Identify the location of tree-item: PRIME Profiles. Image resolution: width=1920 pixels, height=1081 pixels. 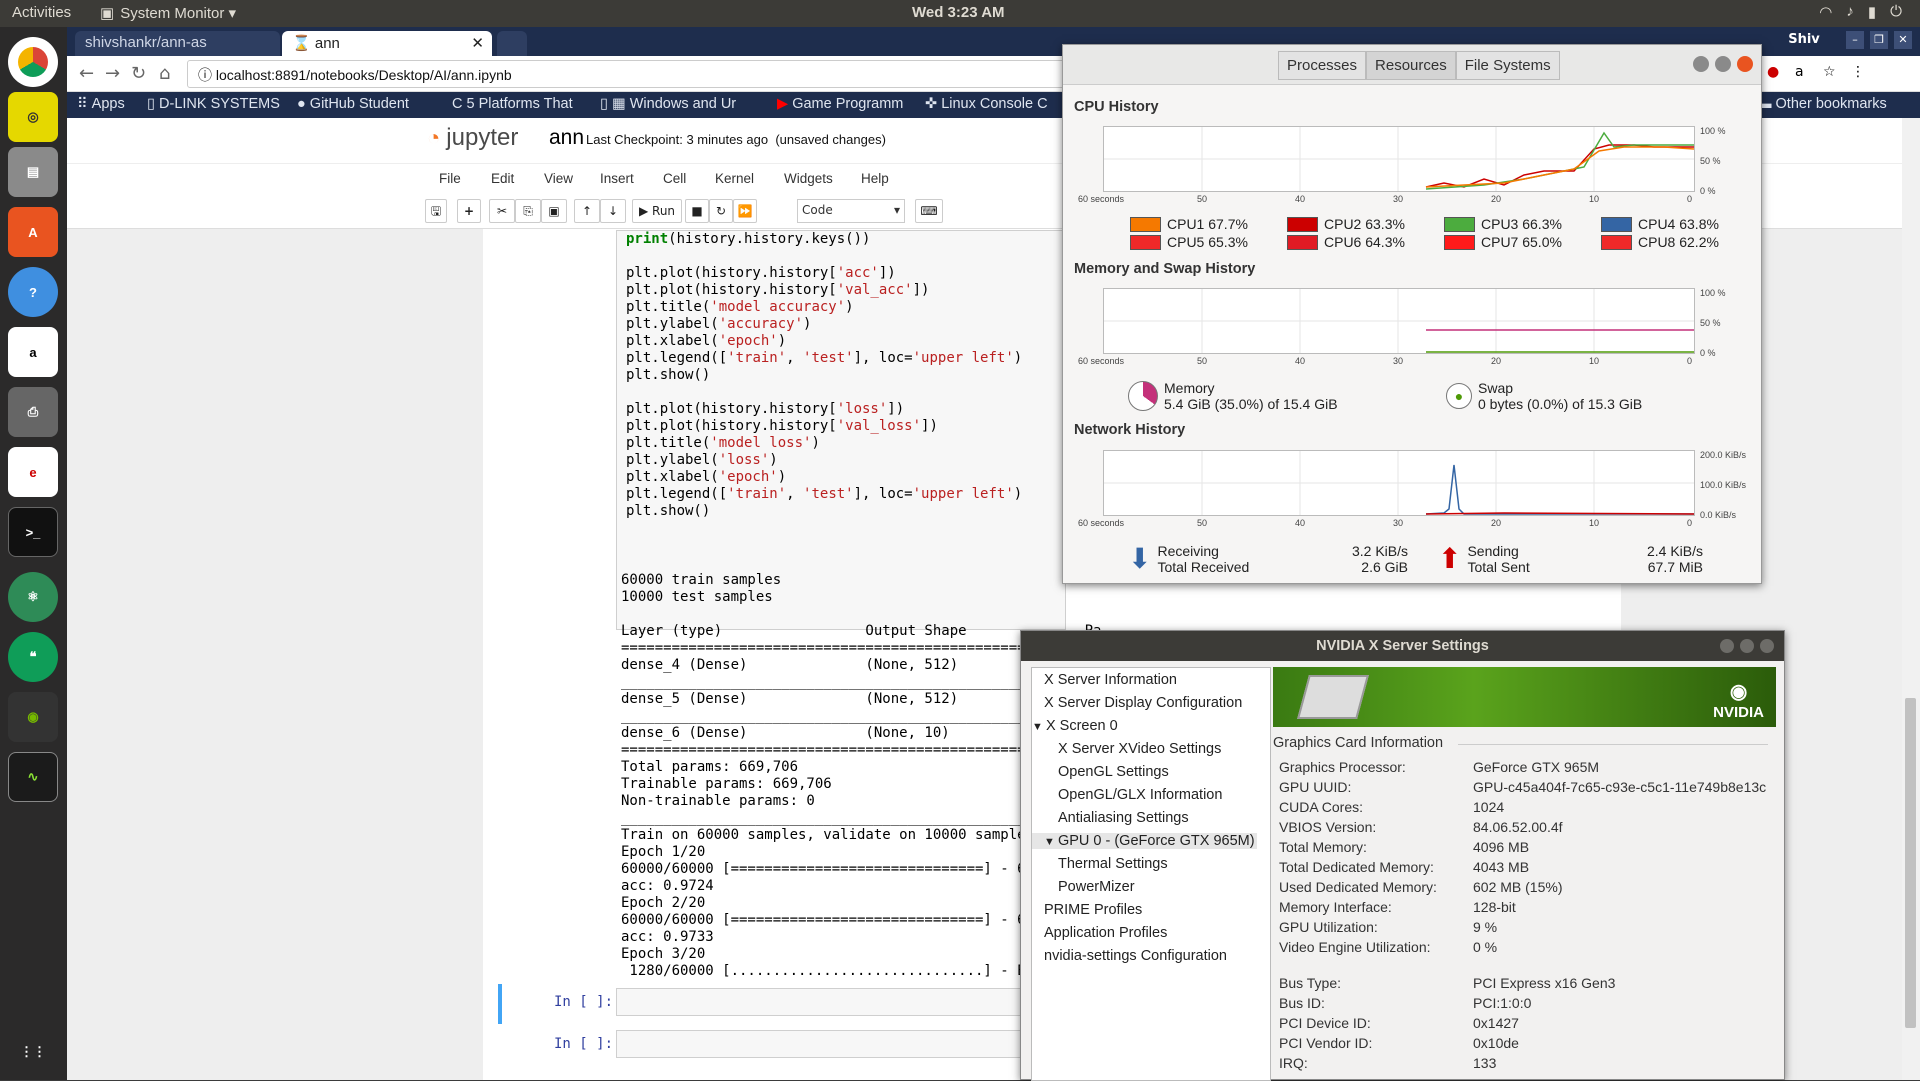
(1093, 910).